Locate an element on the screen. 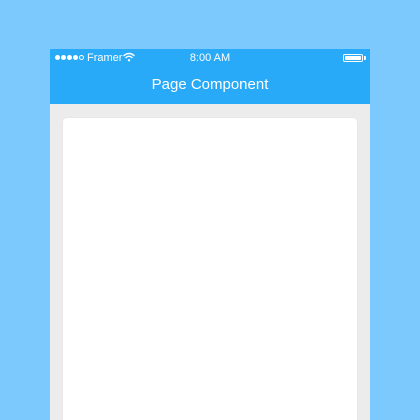 The height and width of the screenshot is (420, 420). battery-cap is located at coordinates (365, 58).